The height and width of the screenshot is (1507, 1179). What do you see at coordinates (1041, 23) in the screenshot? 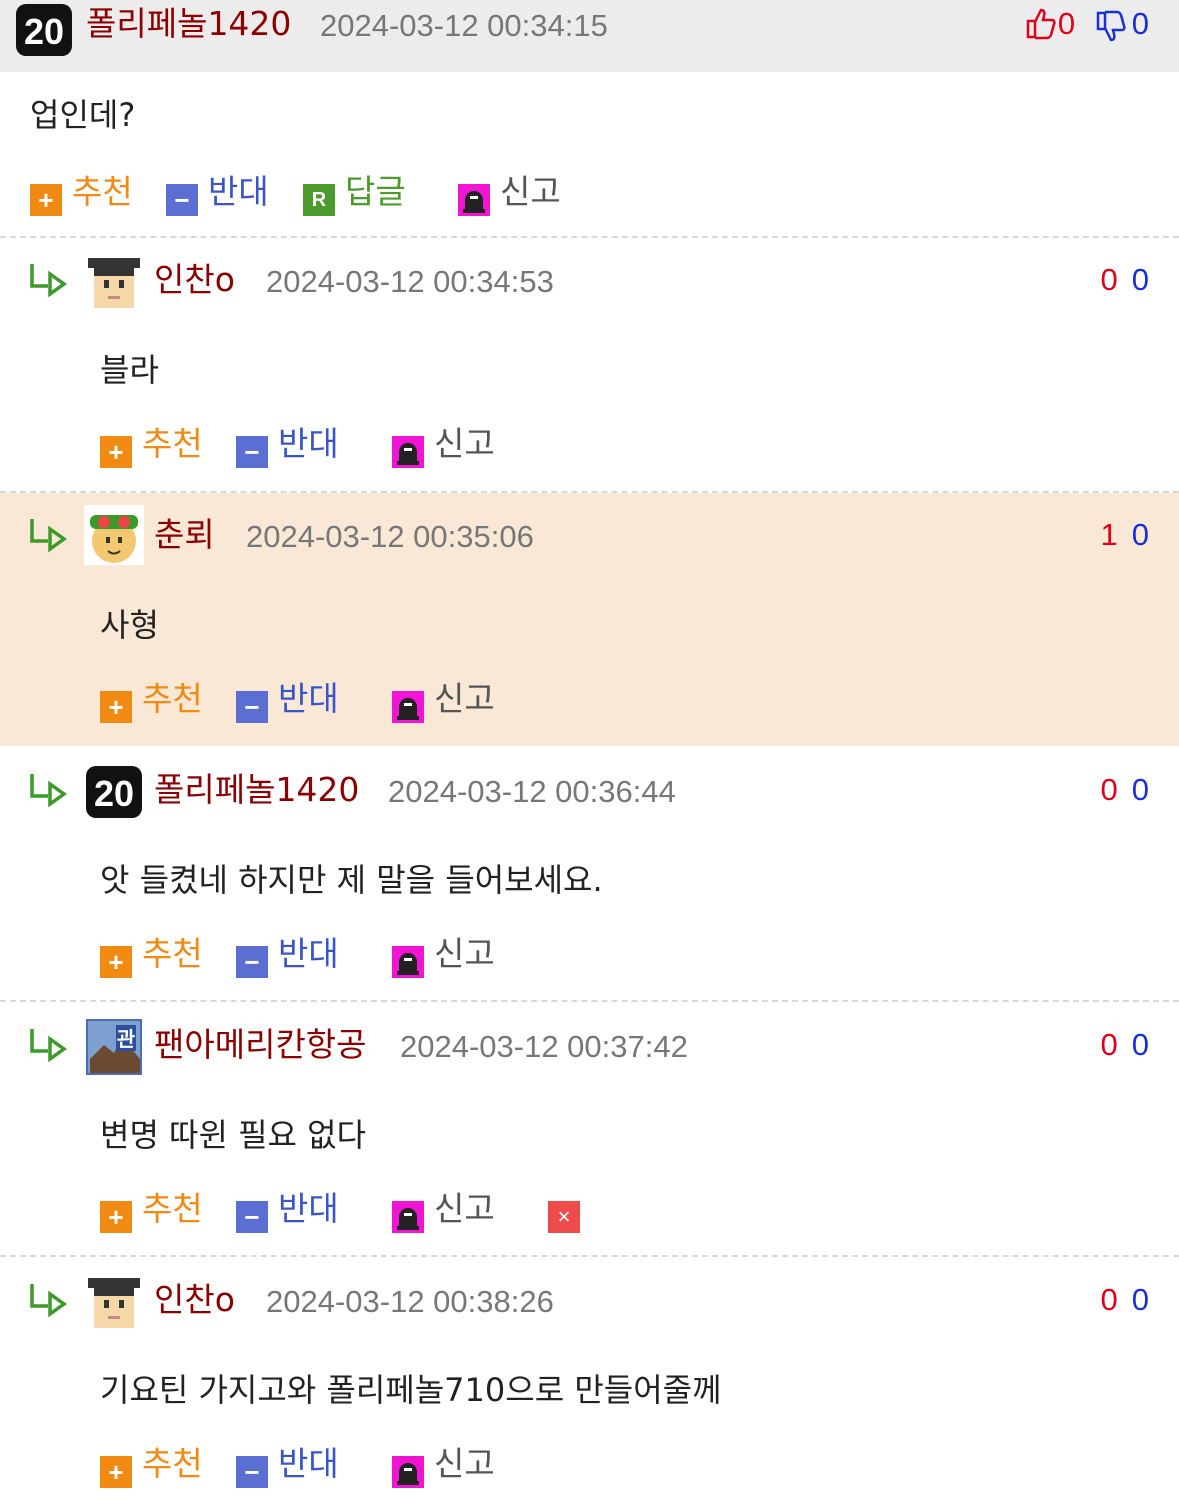
I see `thumbs-up-icon` at bounding box center [1041, 23].